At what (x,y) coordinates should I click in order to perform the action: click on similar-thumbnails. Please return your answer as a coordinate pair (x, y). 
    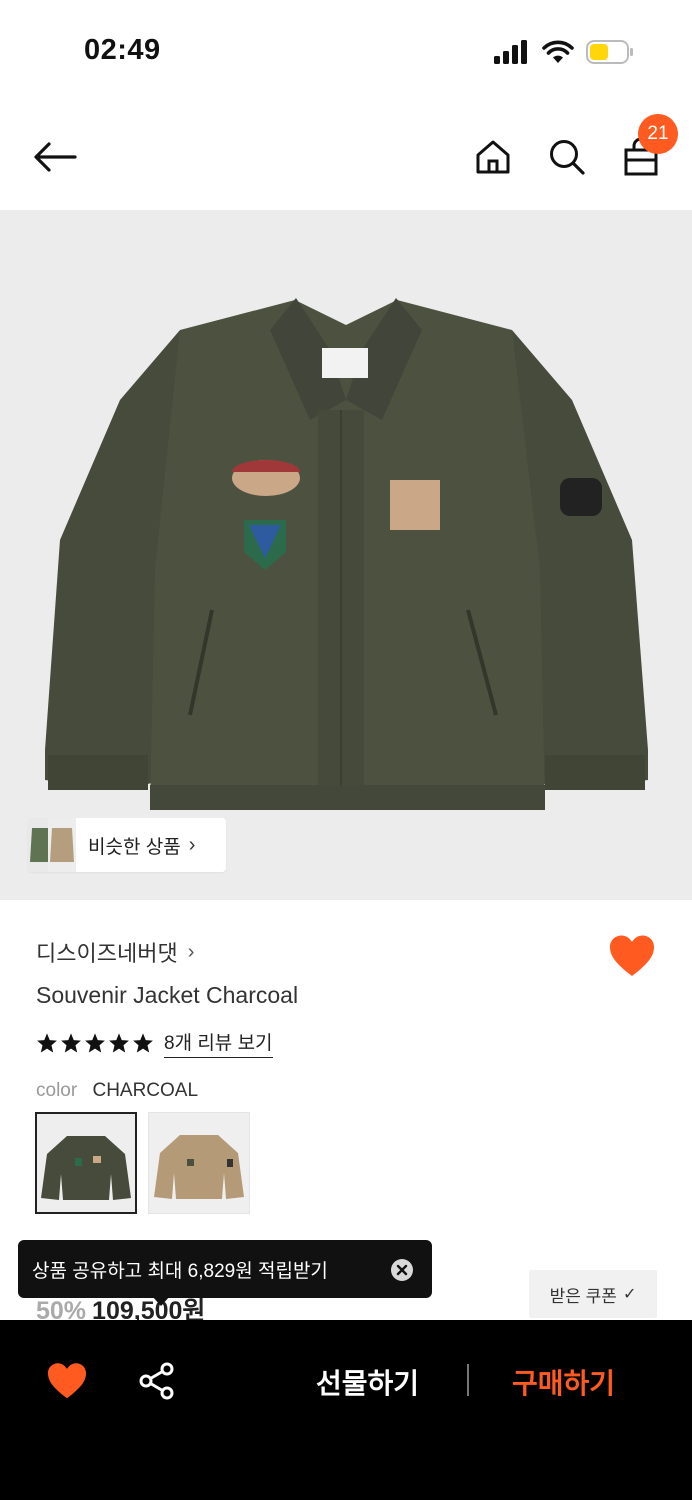
    Looking at the image, I should click on (55, 845).